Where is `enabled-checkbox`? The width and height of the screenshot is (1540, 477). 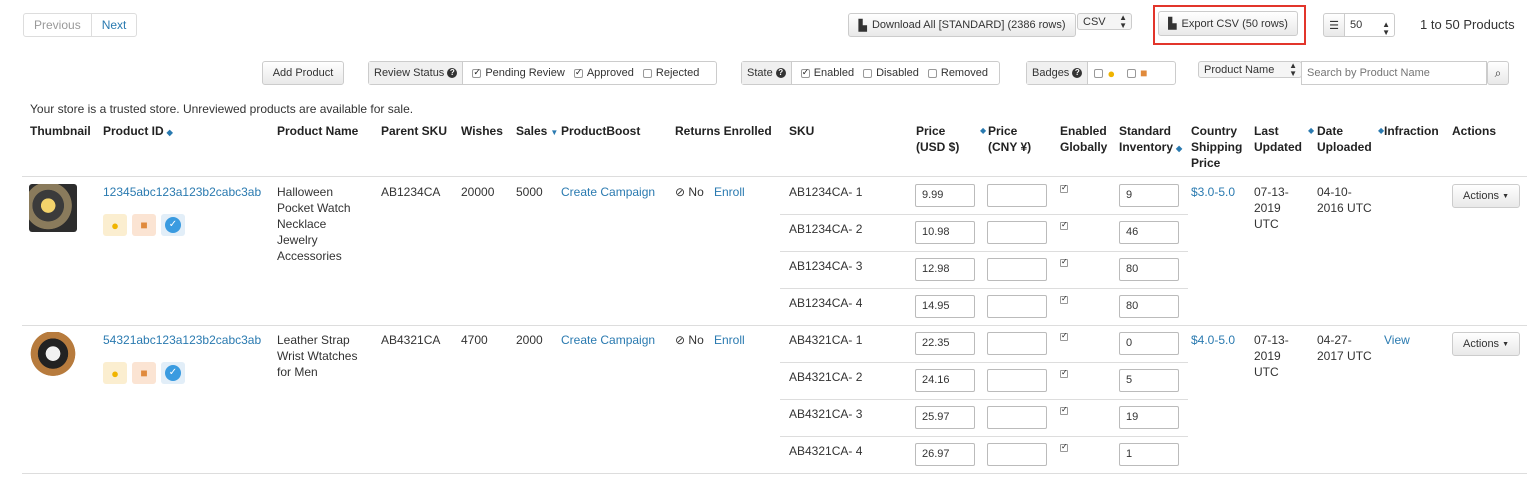 enabled-checkbox is located at coordinates (805, 72).